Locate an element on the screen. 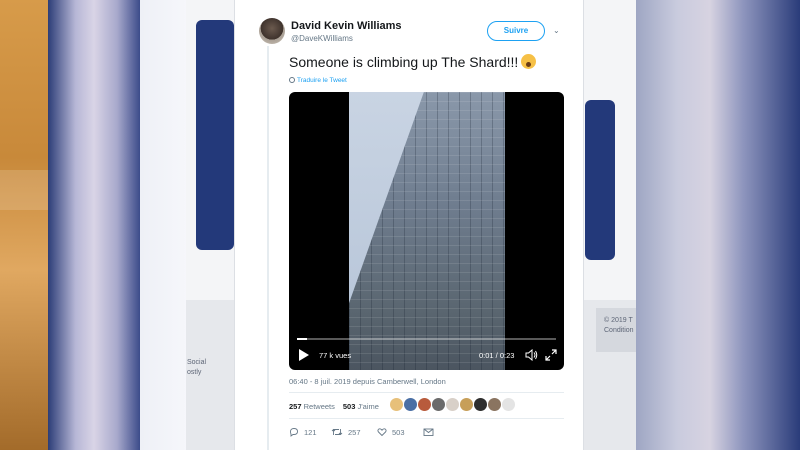 The height and width of the screenshot is (450, 800). retweets-label: Retweets is located at coordinates (319, 406).